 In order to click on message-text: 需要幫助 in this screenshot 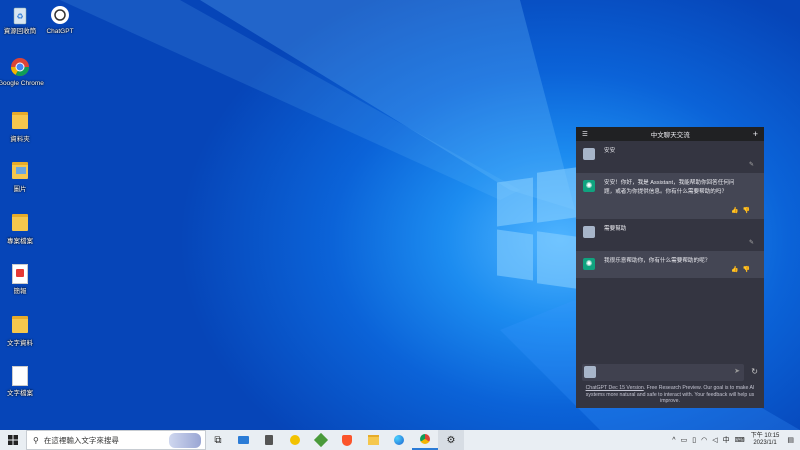, I will do `click(615, 229)`.